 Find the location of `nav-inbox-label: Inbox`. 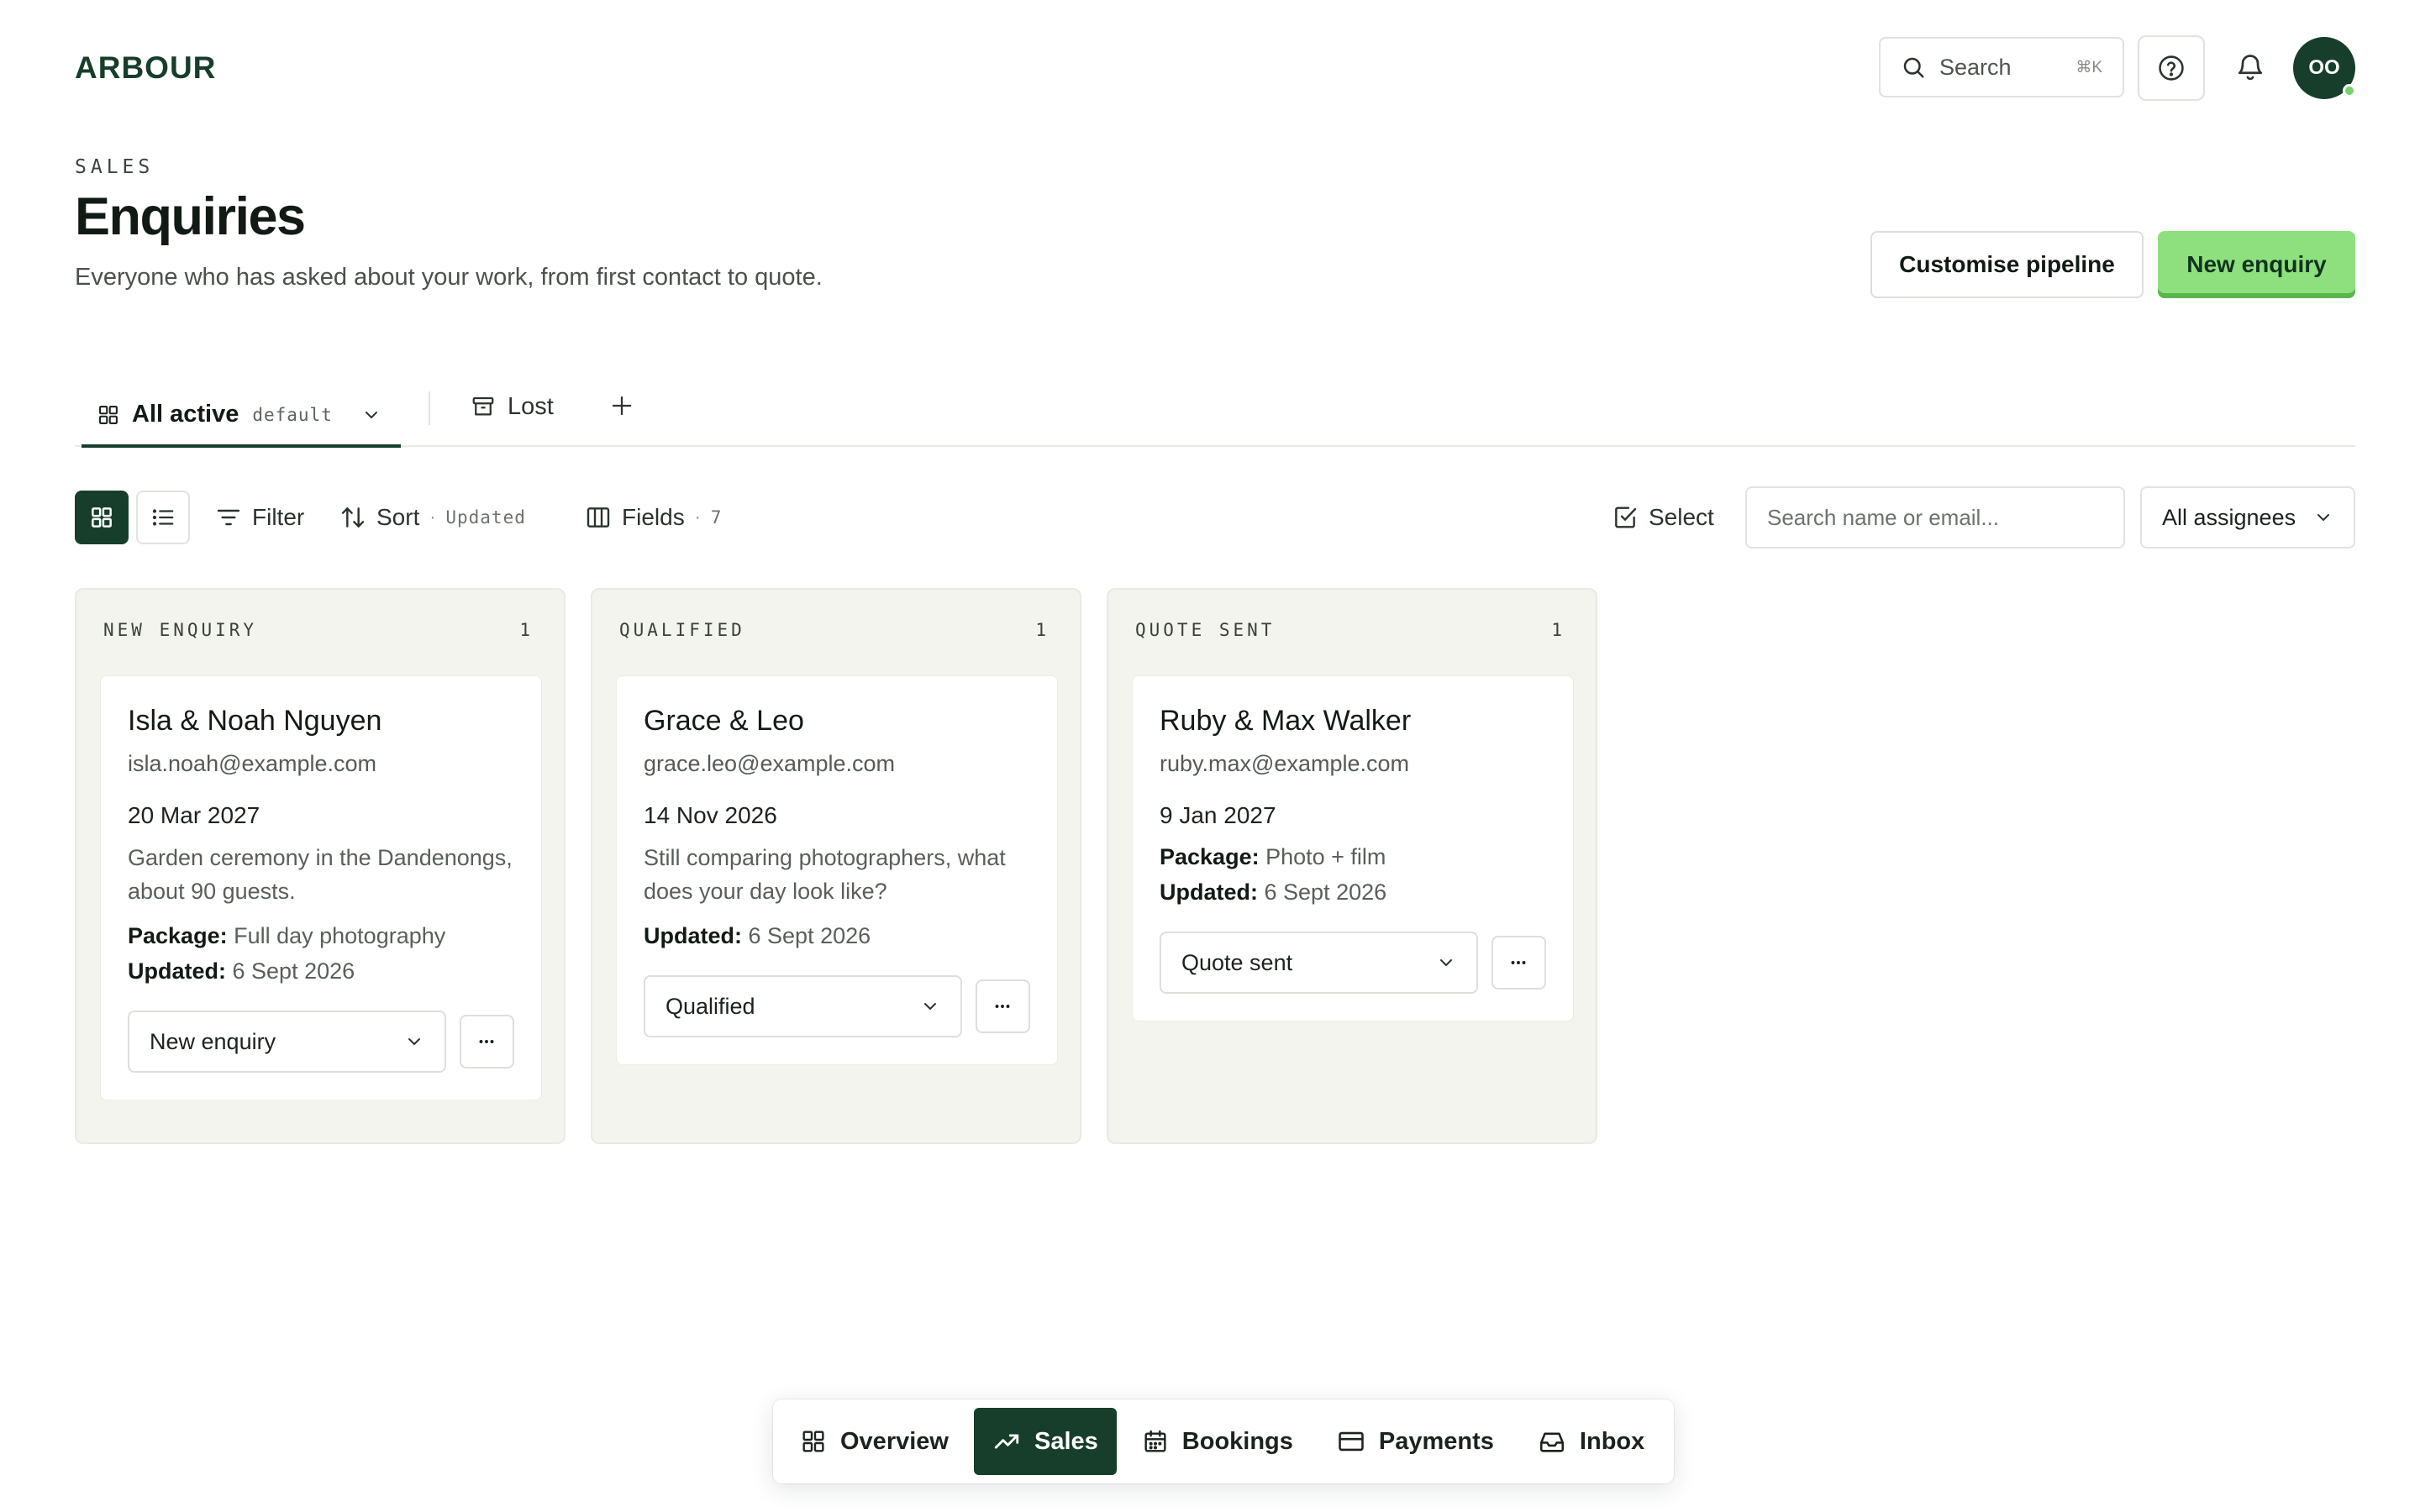

nav-inbox-label: Inbox is located at coordinates (1612, 1441).